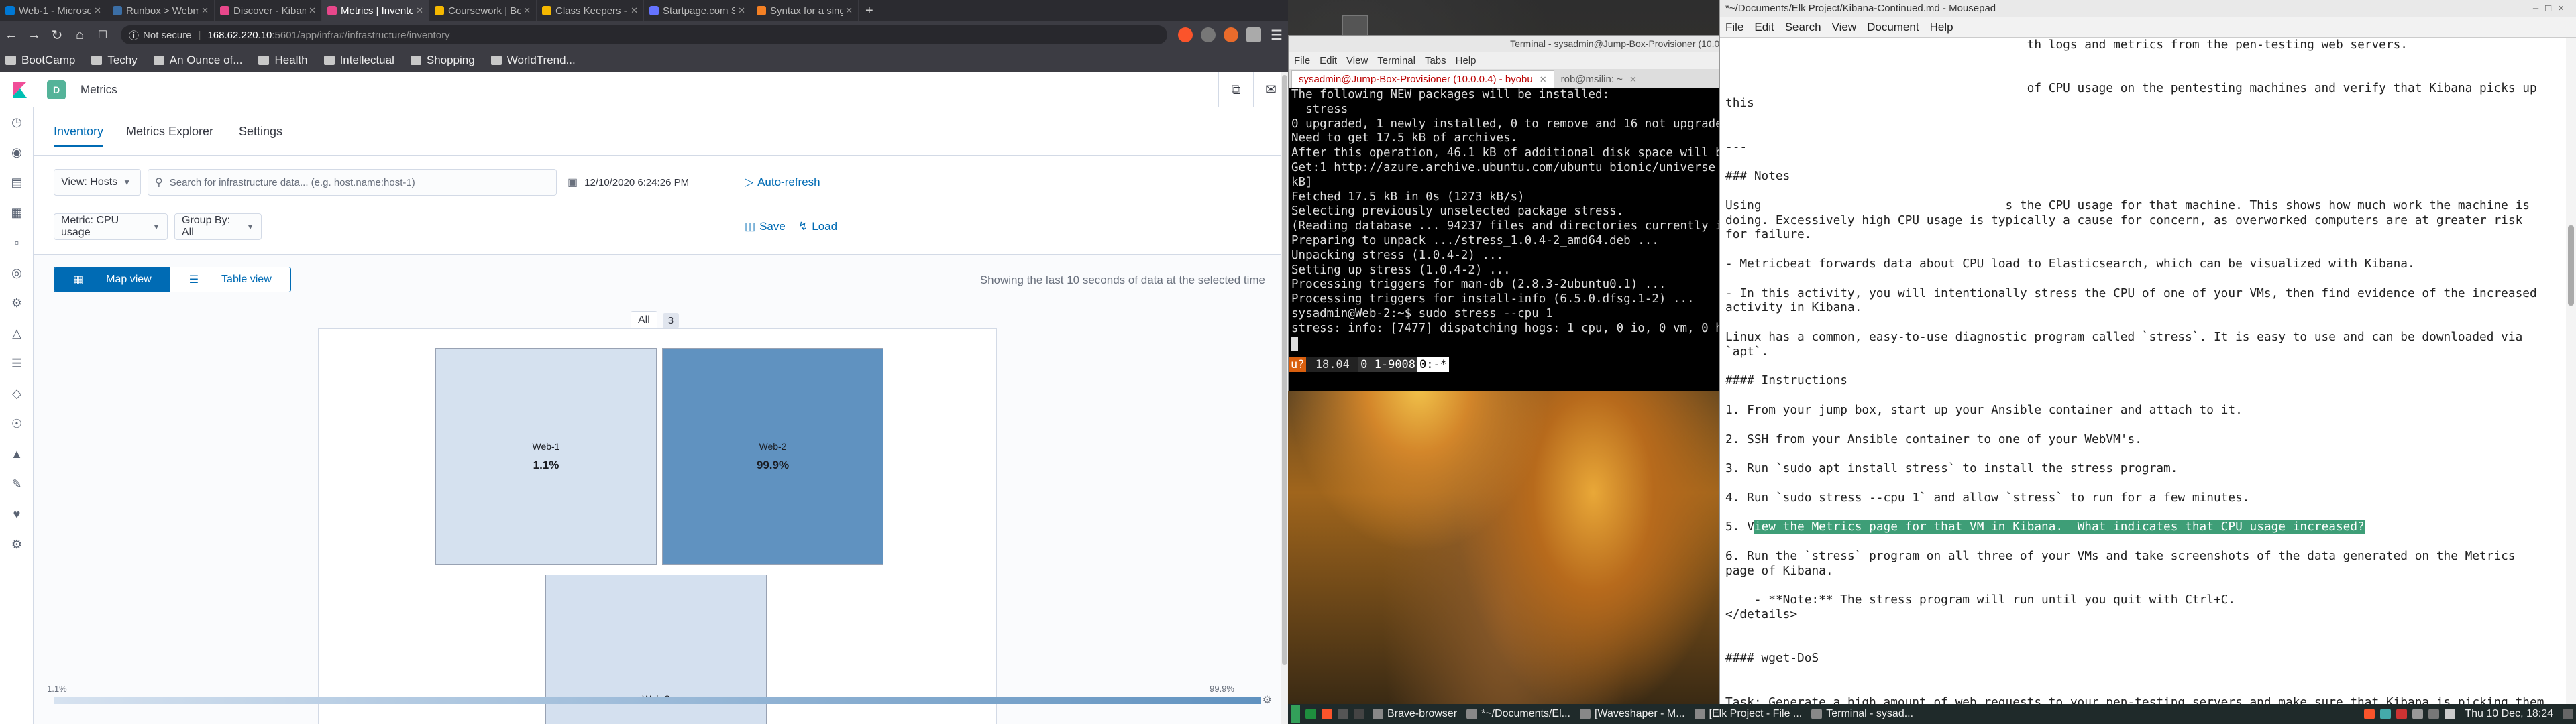  I want to click on rewards-icon, so click(1208, 34).